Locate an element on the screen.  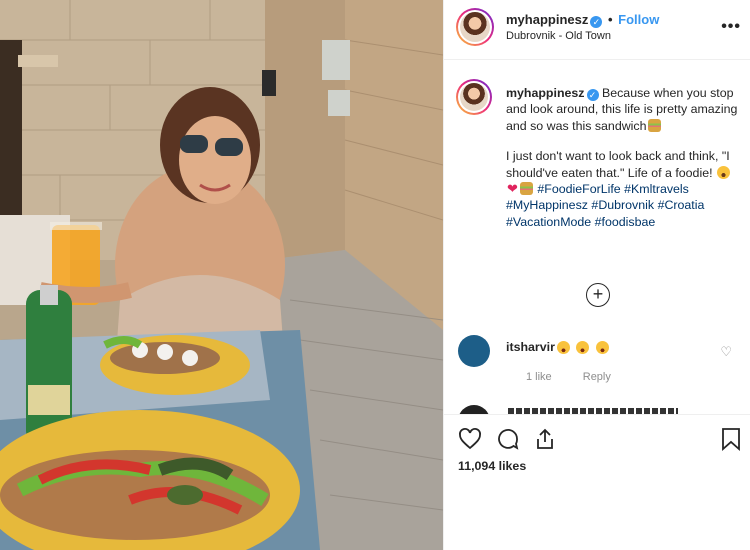
heart-icon is located at coordinates (470, 439).